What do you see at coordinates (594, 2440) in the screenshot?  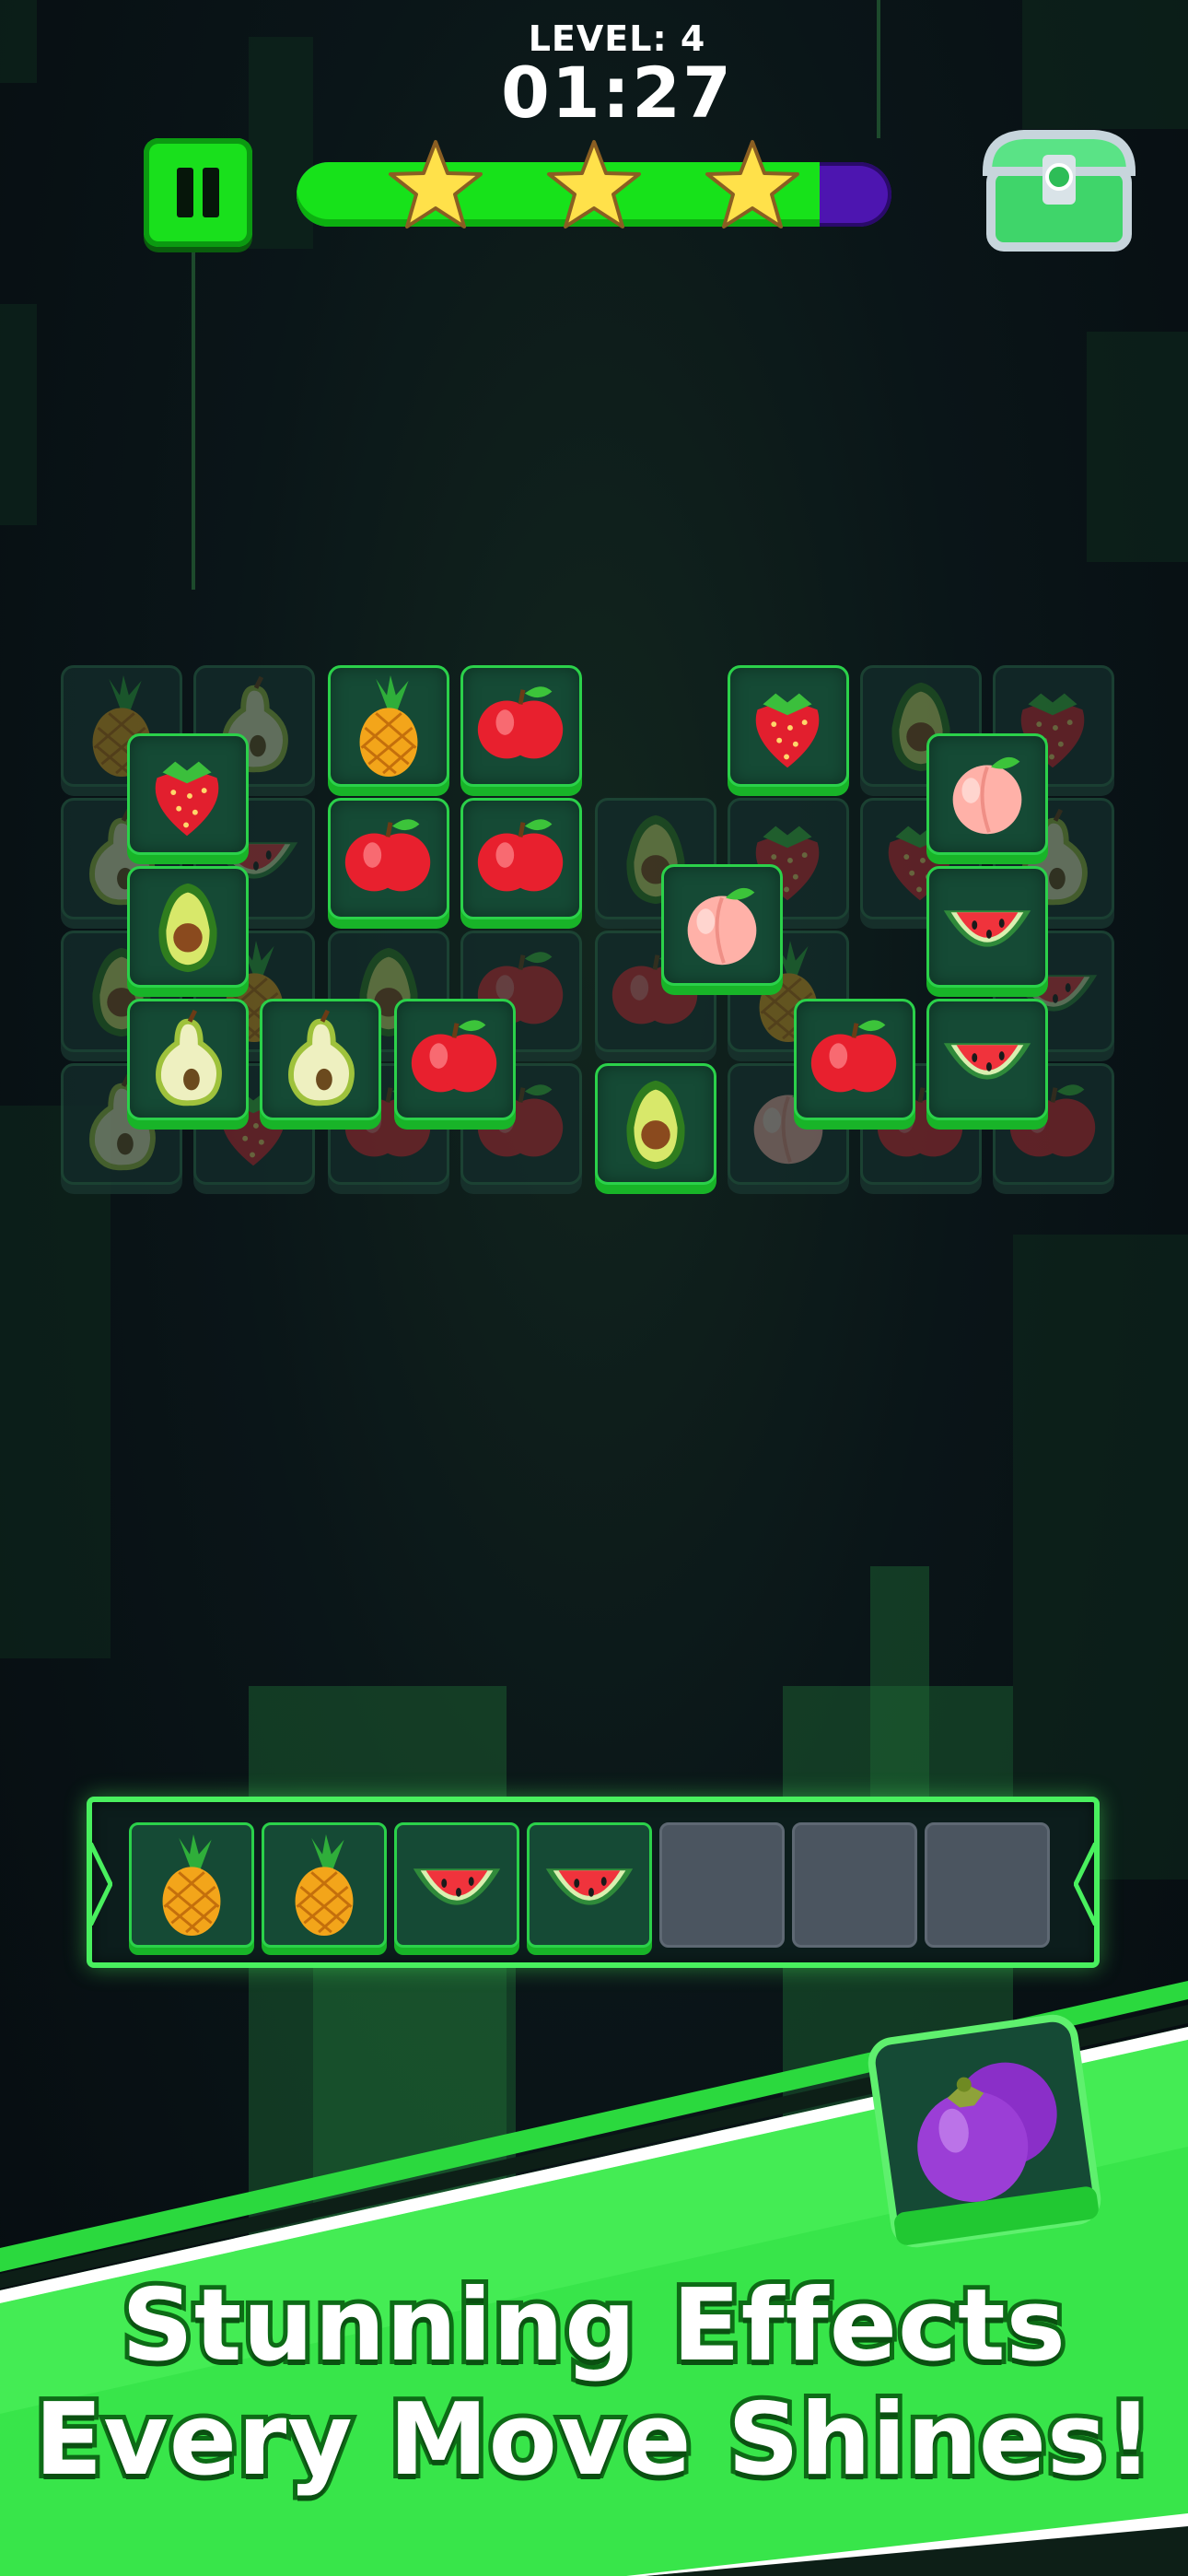 I see `banner-headline-line2: Every Move Shines!` at bounding box center [594, 2440].